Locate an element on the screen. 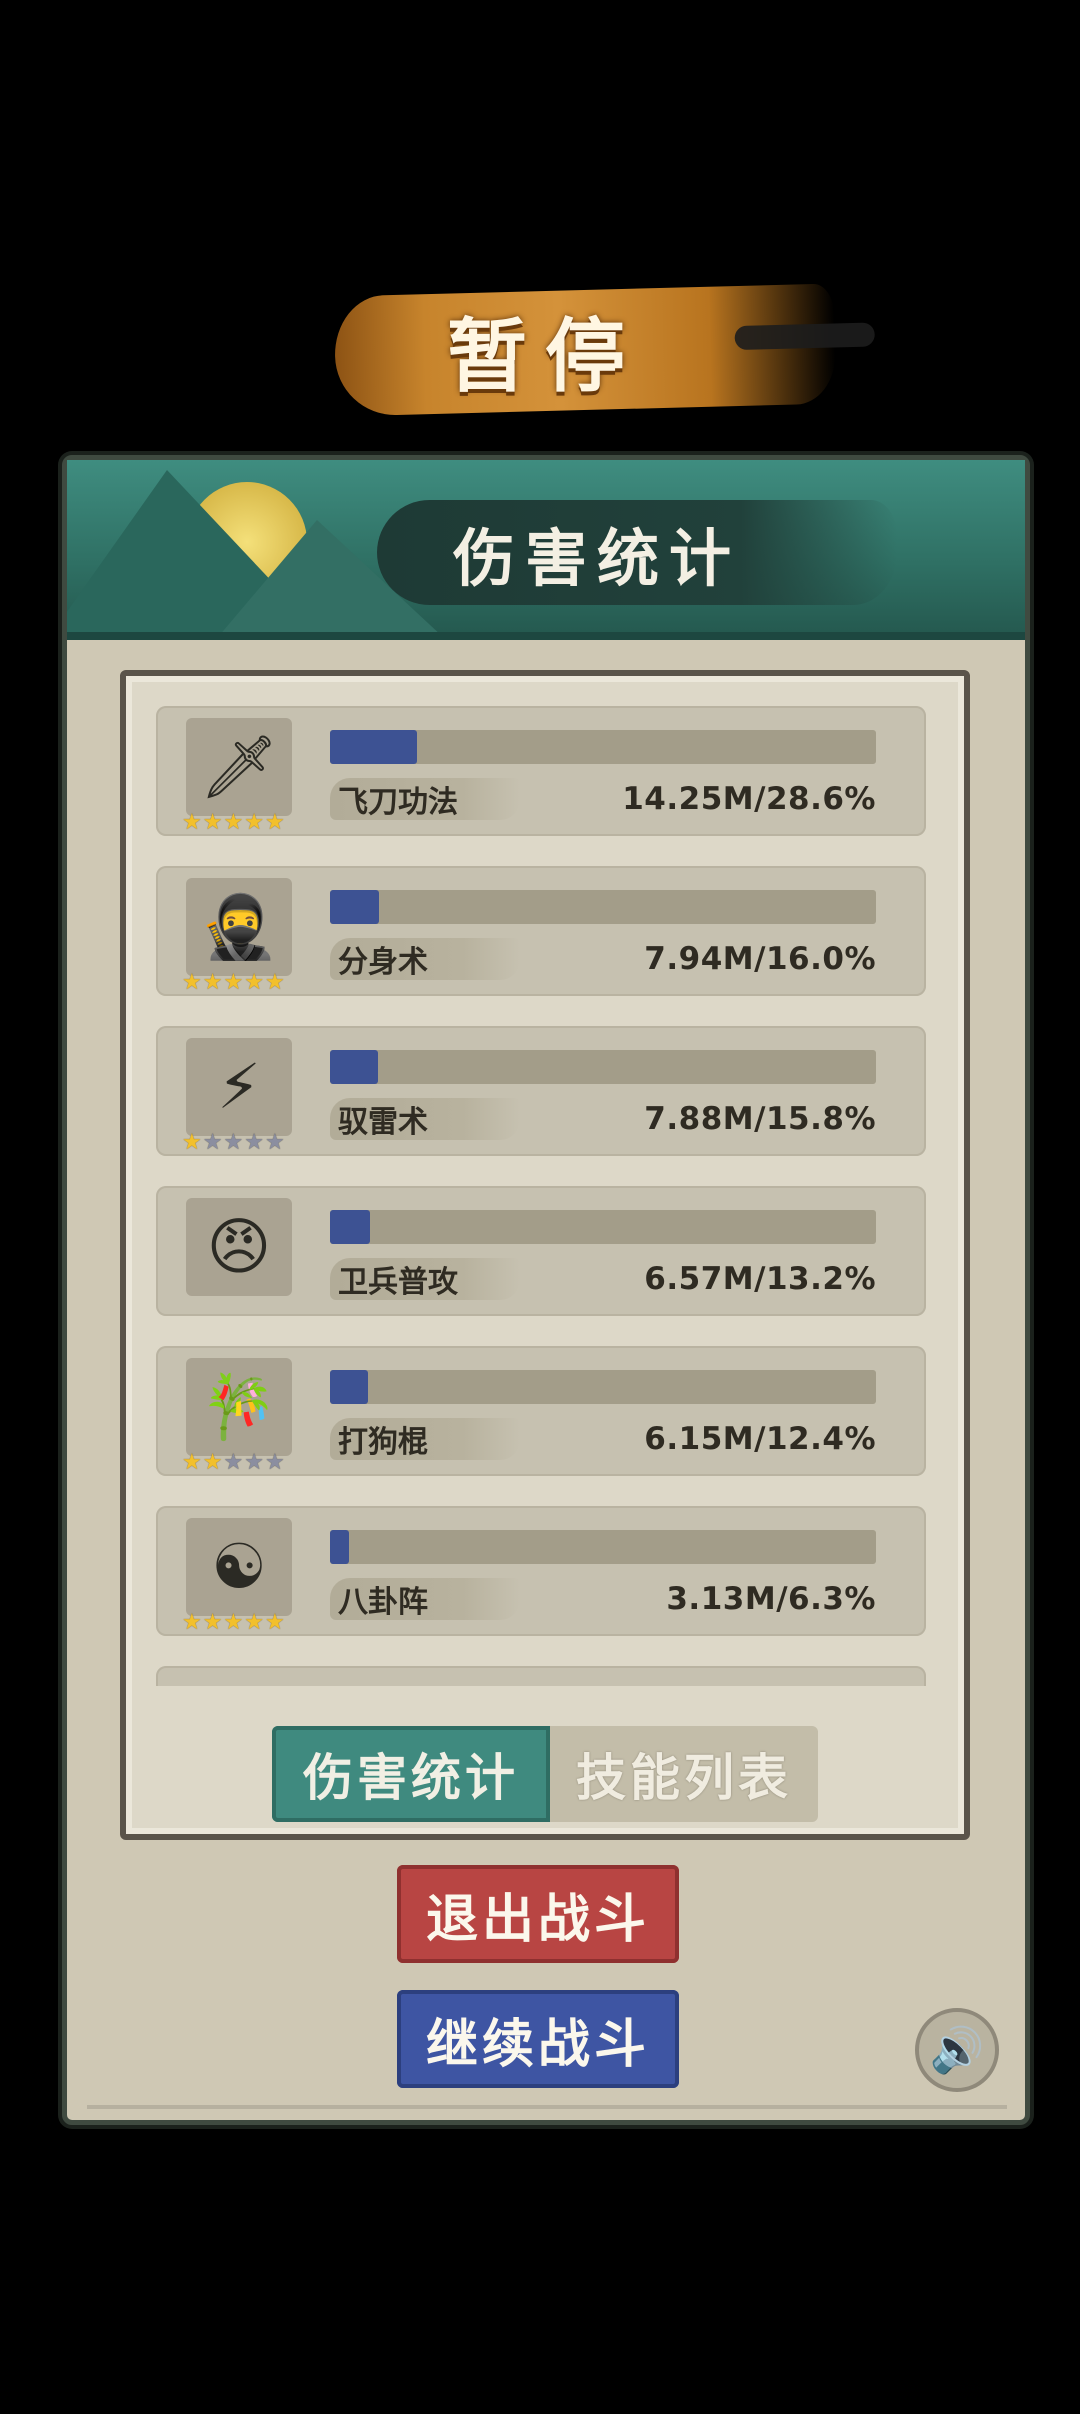 The width and height of the screenshot is (1080, 2414). skill-row: 😠 卫兵普攻 6.57M/13.2% is located at coordinates (541, 1251).